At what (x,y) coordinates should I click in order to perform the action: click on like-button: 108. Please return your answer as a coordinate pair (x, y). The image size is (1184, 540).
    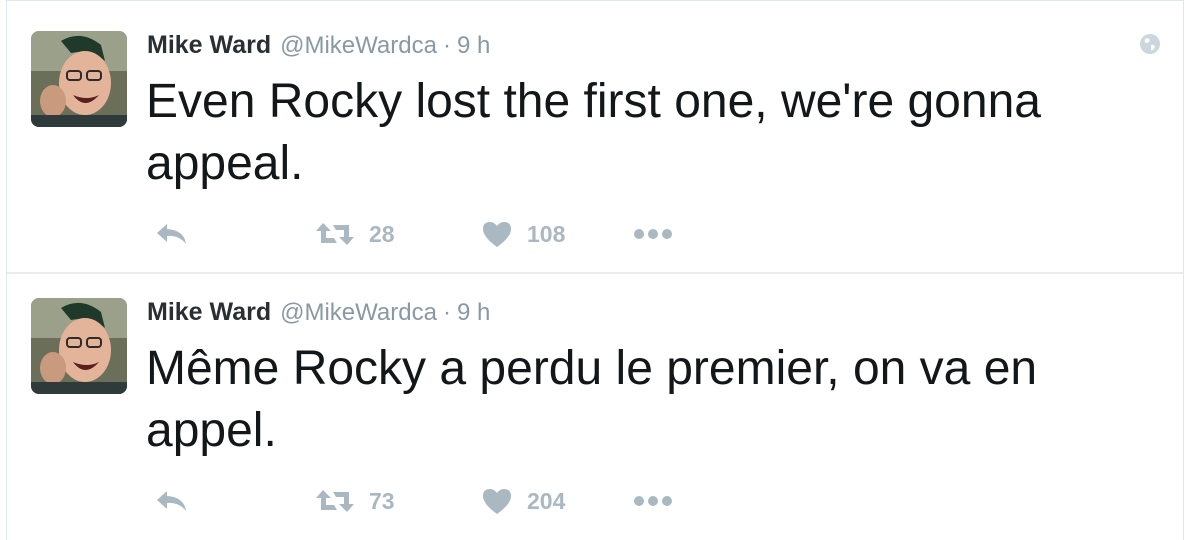
    Looking at the image, I should click on (523, 234).